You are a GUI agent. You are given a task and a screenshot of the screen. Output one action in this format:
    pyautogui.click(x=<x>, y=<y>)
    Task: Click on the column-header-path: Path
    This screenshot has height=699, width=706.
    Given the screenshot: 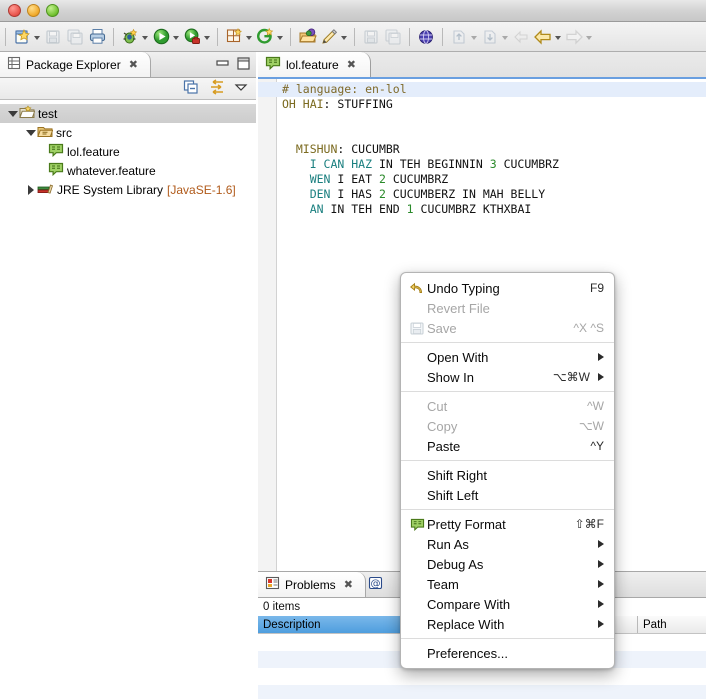 What is the action you would take?
    pyautogui.click(x=672, y=624)
    